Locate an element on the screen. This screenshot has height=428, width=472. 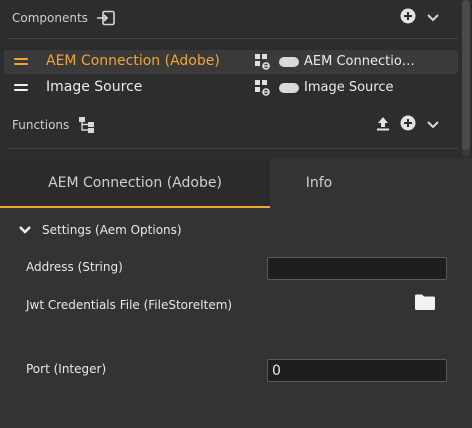
scrollbar is located at coordinates (466, 78).